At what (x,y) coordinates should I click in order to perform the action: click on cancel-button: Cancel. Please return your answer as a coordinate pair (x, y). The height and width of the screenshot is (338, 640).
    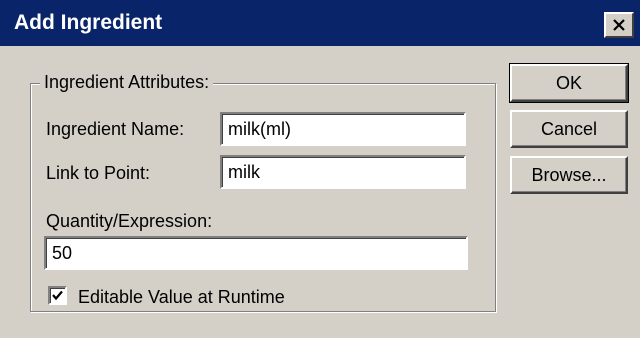
    Looking at the image, I should click on (569, 129).